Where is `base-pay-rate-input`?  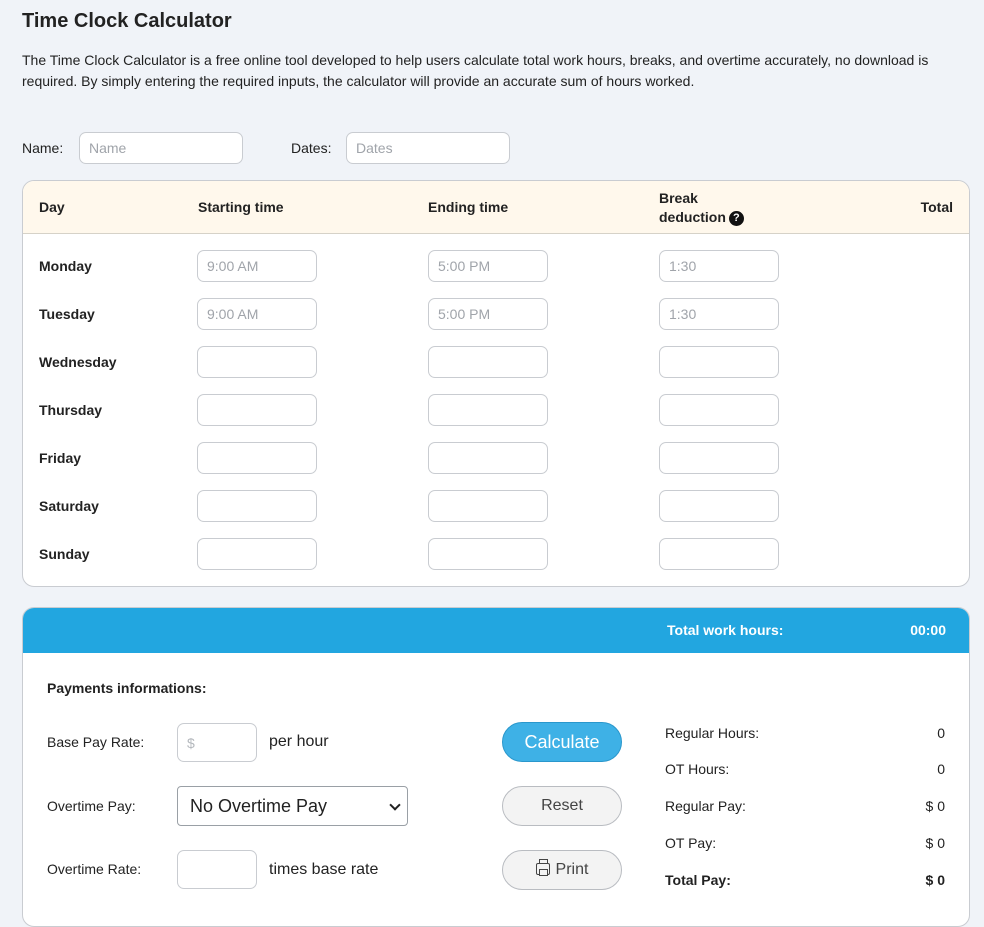 base-pay-rate-input is located at coordinates (217, 742).